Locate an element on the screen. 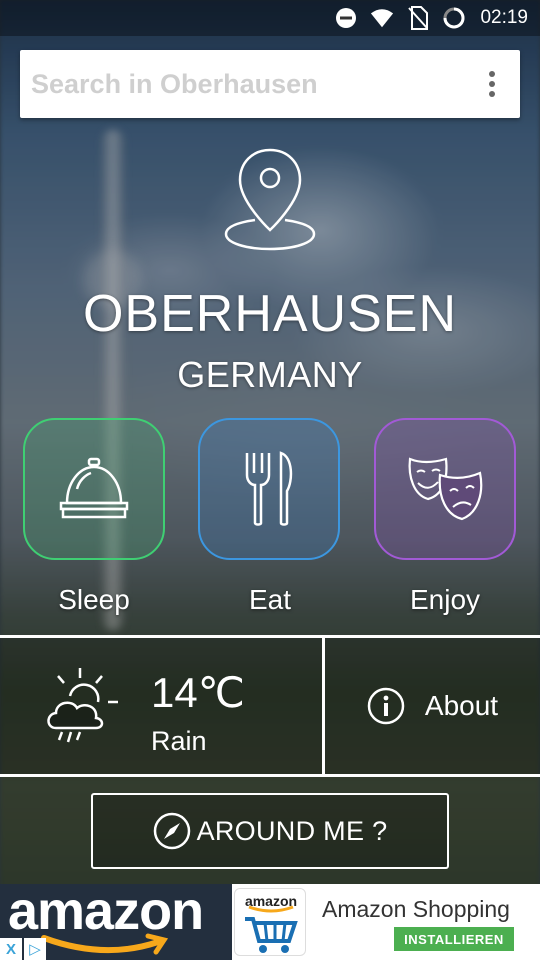 The image size is (540, 960). weather-temperature: 14℃ is located at coordinates (198, 692).